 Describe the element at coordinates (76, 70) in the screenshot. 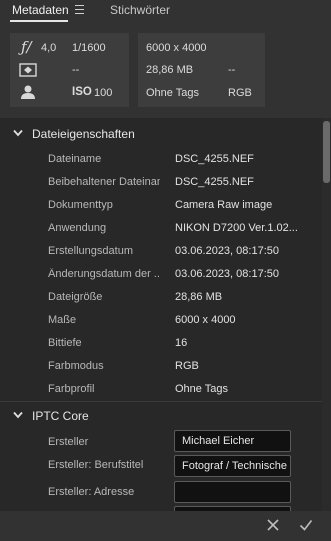

I see `metering-value: --` at that location.